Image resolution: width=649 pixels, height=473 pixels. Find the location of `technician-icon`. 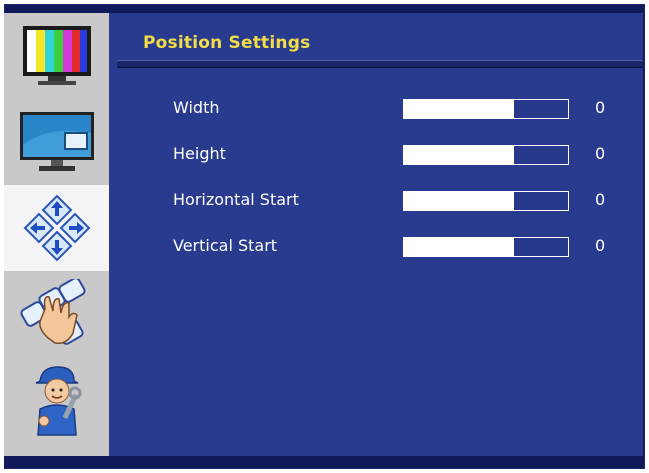

technician-icon is located at coordinates (57, 400).